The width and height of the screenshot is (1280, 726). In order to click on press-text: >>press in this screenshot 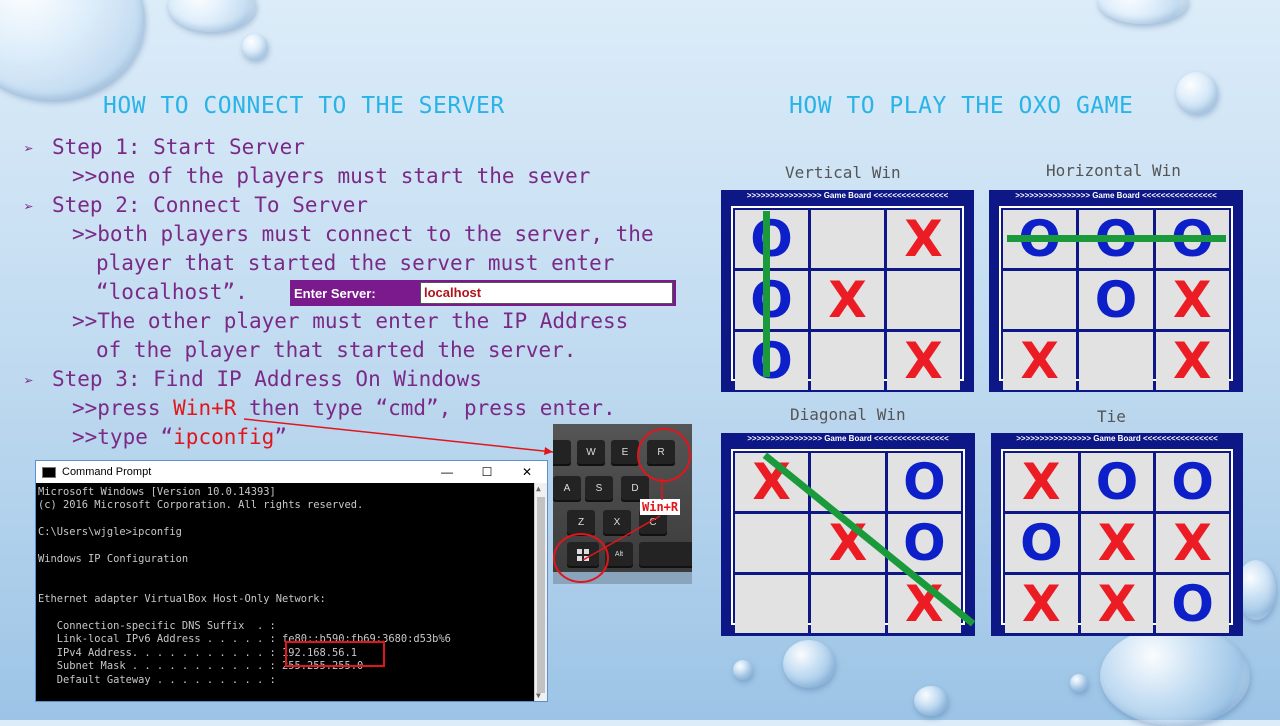, I will do `click(123, 408)`.